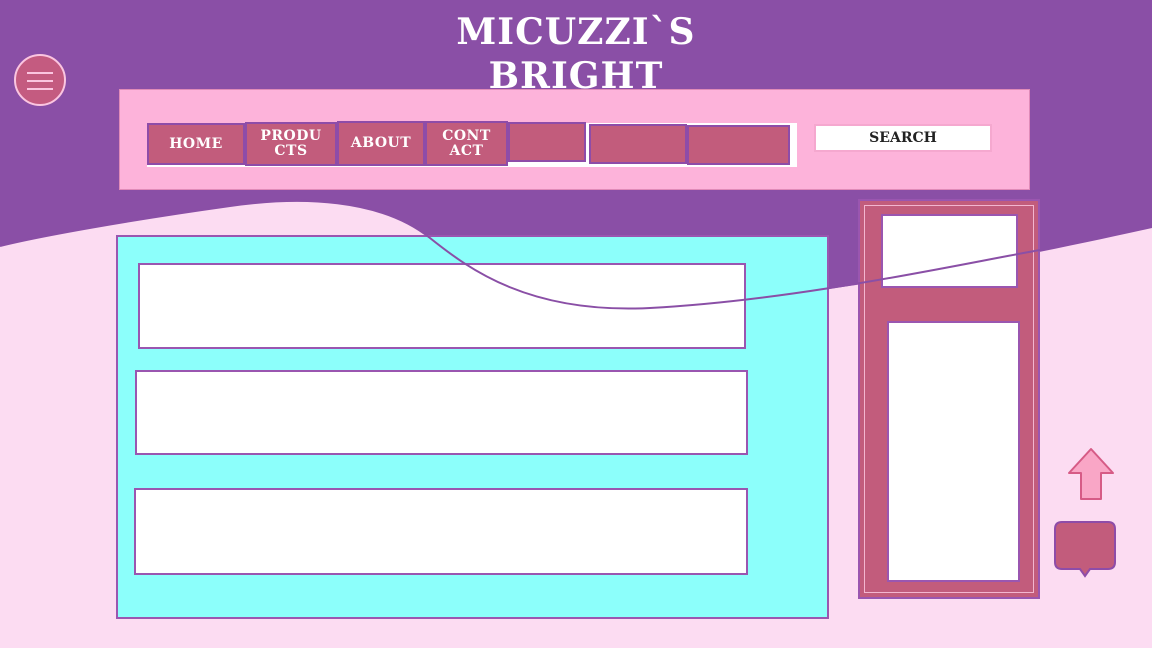 The height and width of the screenshot is (648, 1152). I want to click on site-title-line-1: Micuzzi`s, so click(576, 32).